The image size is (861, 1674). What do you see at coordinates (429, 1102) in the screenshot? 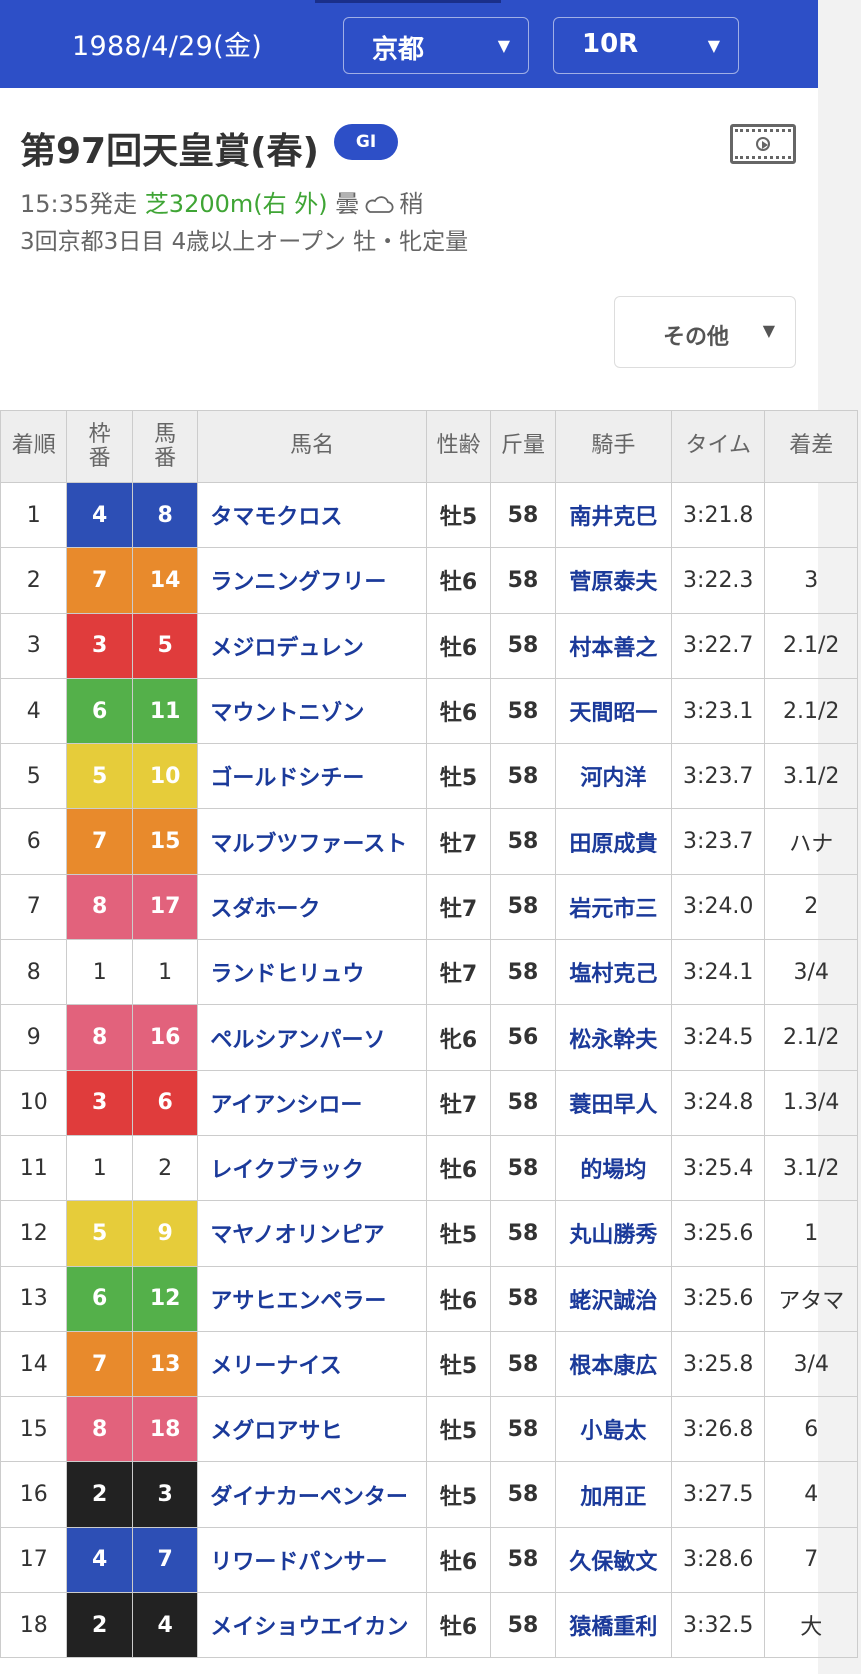
I see `table-row: 10 3 6 アイアンシロー 牡7 58 蓑田早人 3:24.8 1.3/4` at bounding box center [429, 1102].